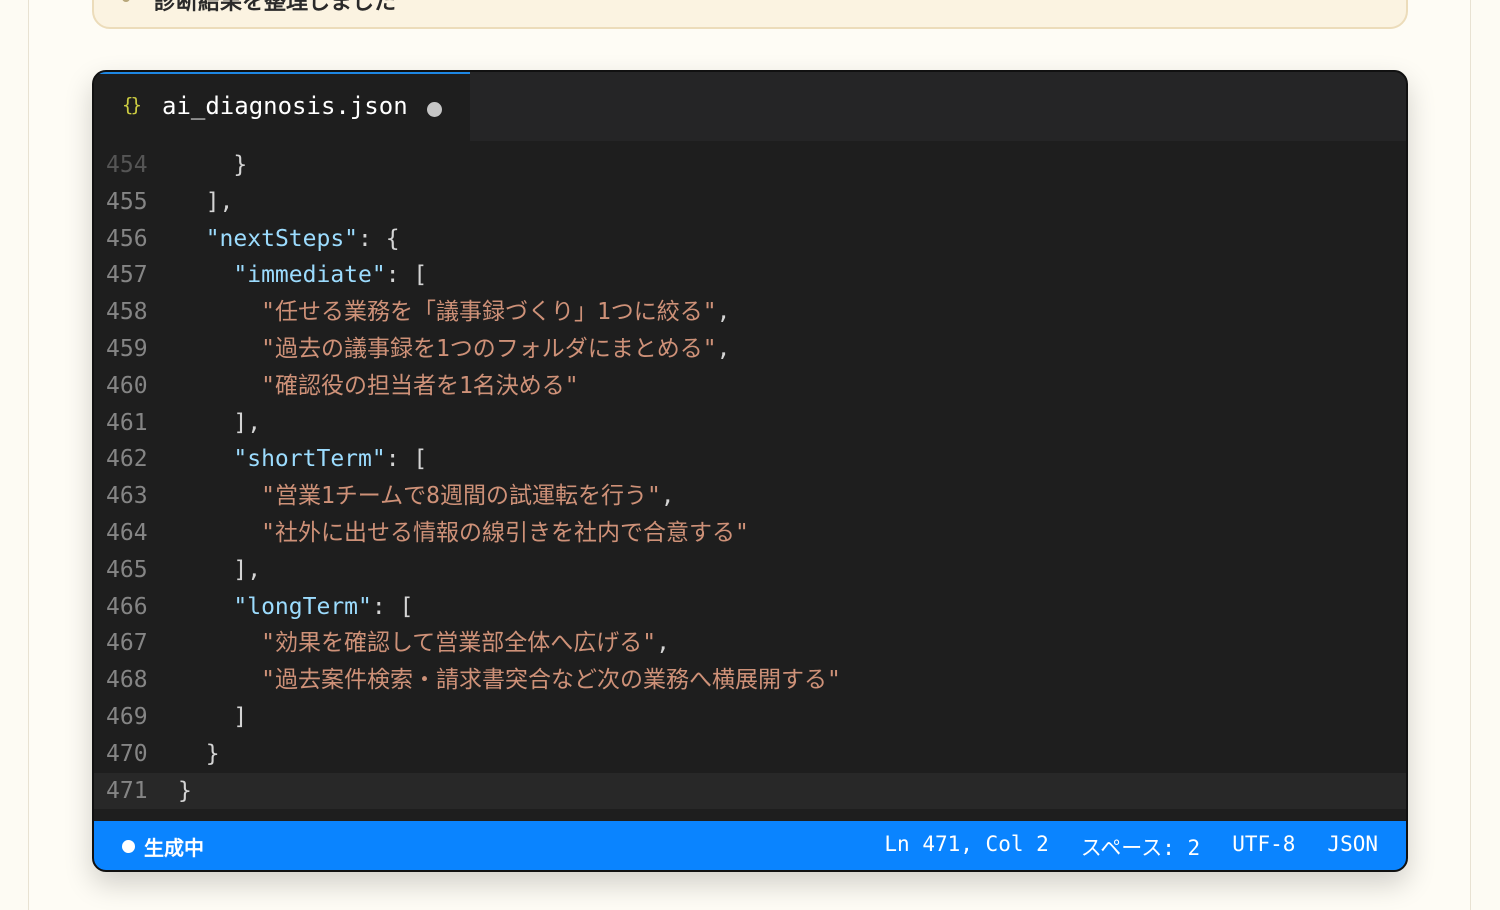 The height and width of the screenshot is (910, 1500). What do you see at coordinates (551, 680) in the screenshot?
I see `json-string: "過去案件検索・請求書突合など次の業務へ横展開する"` at bounding box center [551, 680].